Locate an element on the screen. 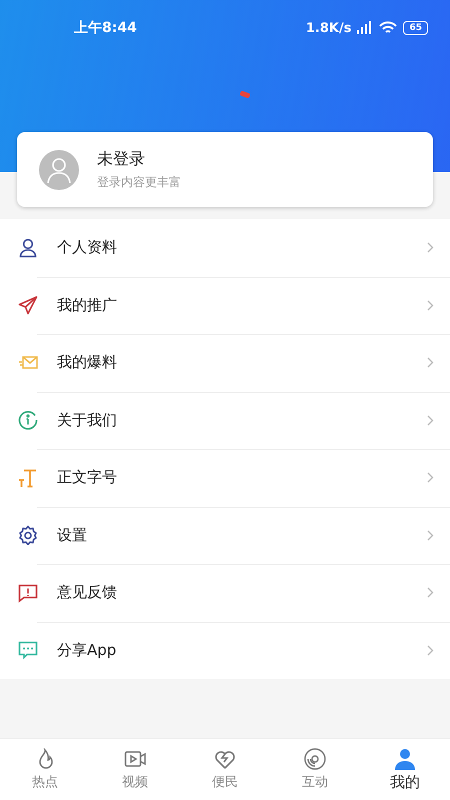 The height and width of the screenshot is (800, 450). user-icon is located at coordinates (405, 759).